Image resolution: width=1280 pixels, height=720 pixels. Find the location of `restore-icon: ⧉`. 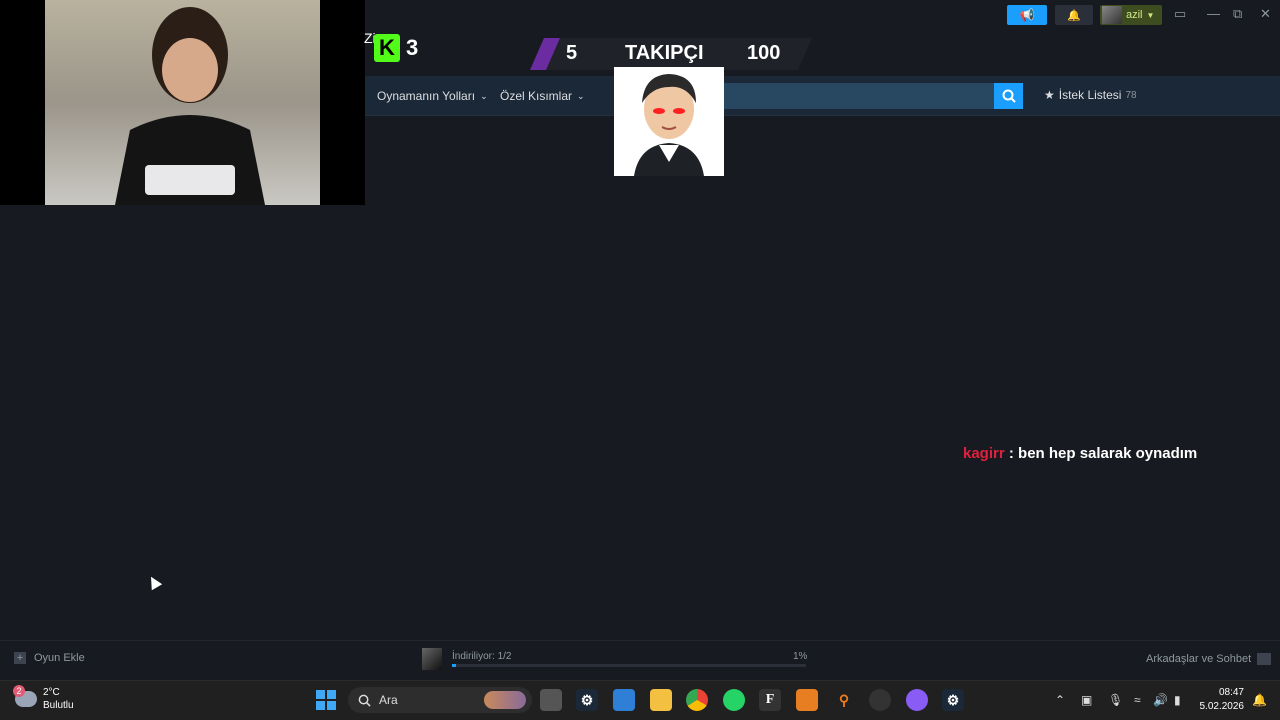

restore-icon: ⧉ is located at coordinates (1237, 14).